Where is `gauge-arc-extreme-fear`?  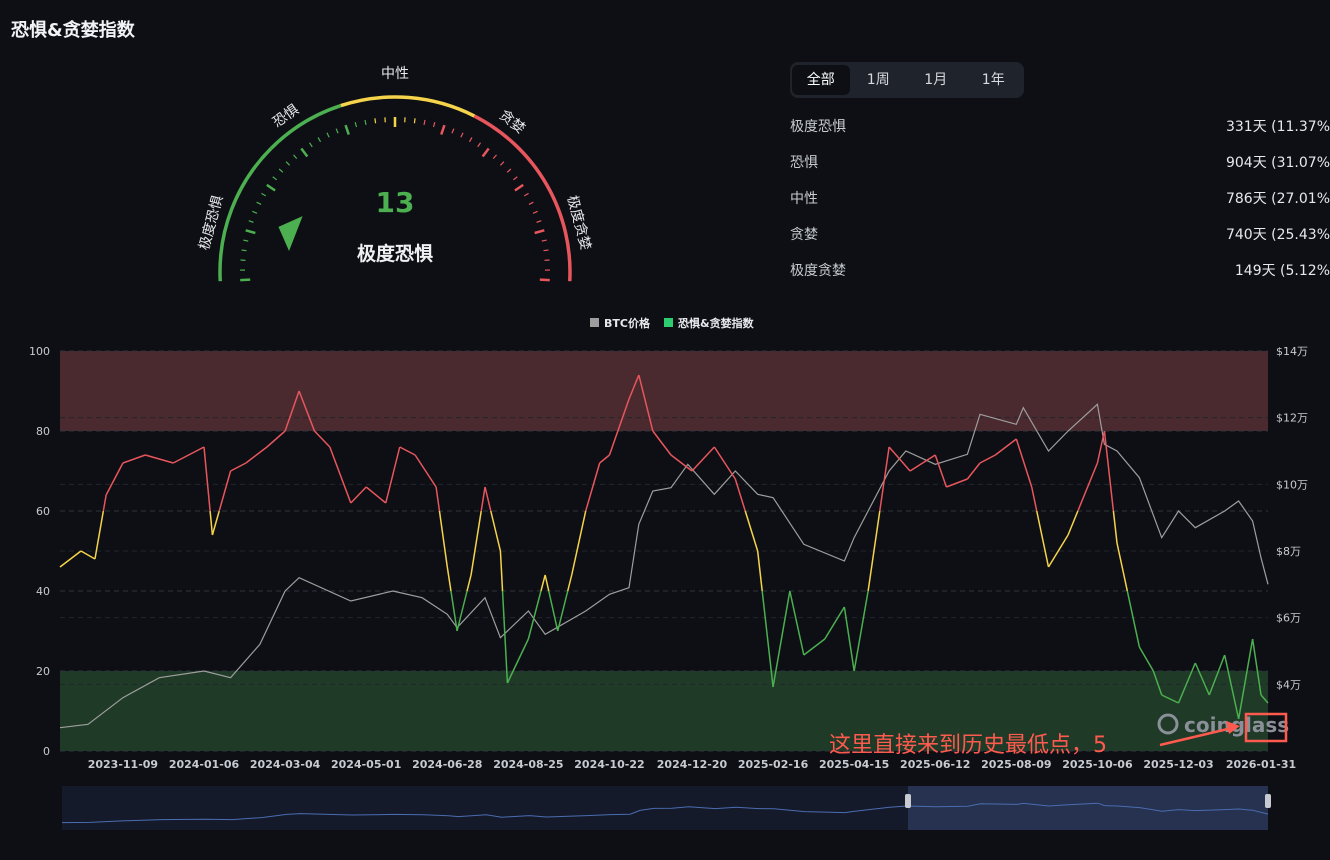 gauge-arc-extreme-fear is located at coordinates (245, 214).